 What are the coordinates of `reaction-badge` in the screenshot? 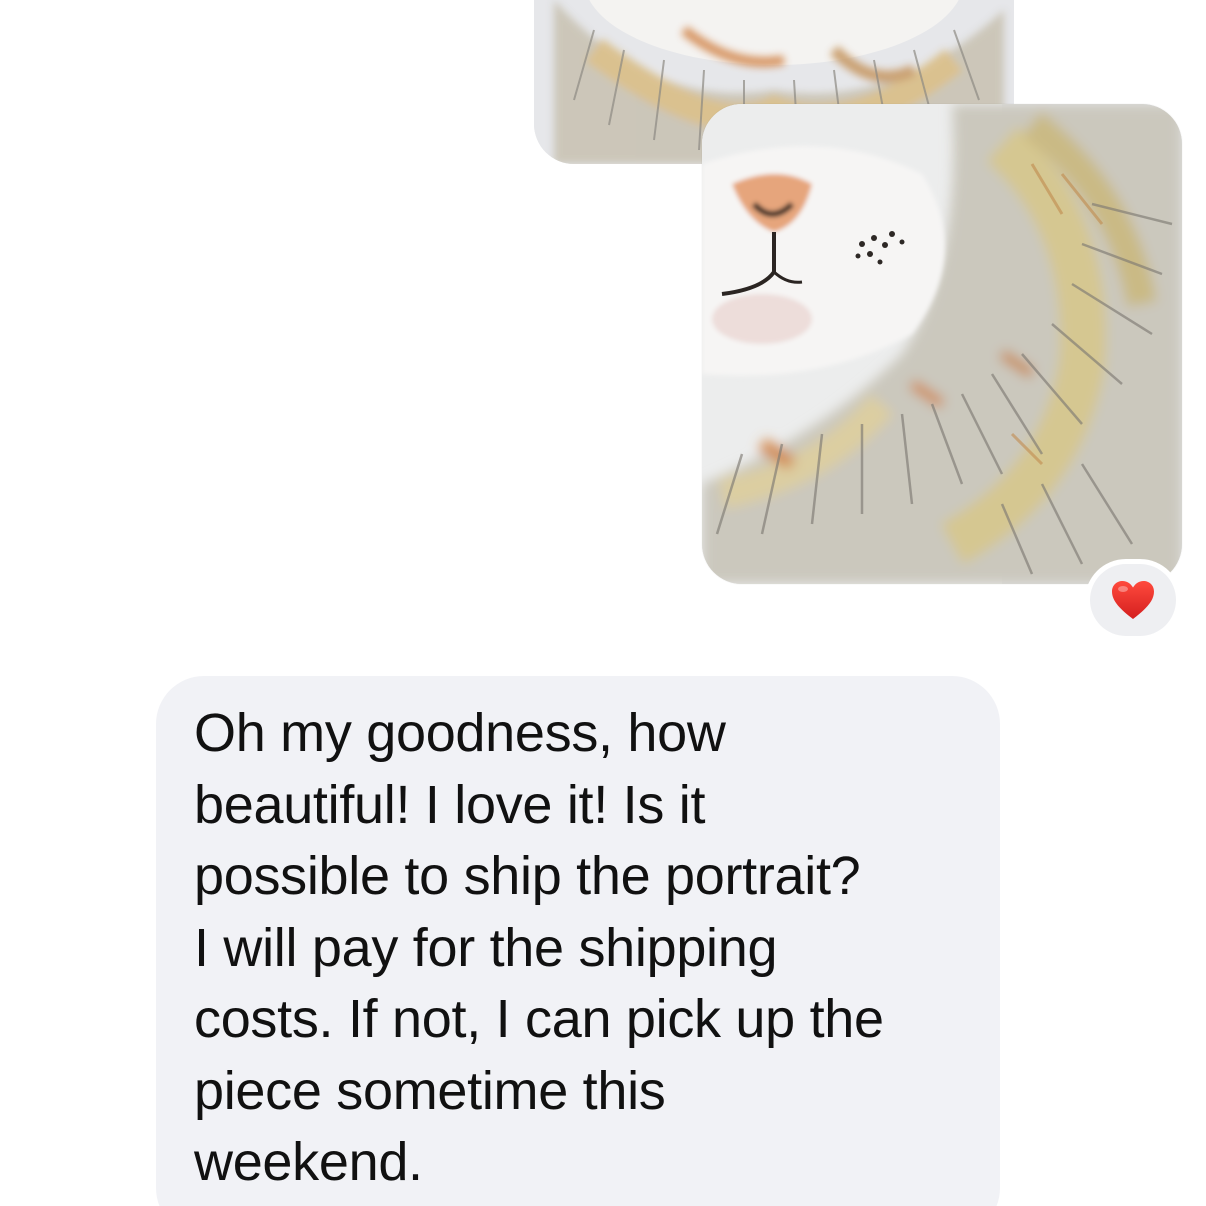 It's located at (1133, 600).